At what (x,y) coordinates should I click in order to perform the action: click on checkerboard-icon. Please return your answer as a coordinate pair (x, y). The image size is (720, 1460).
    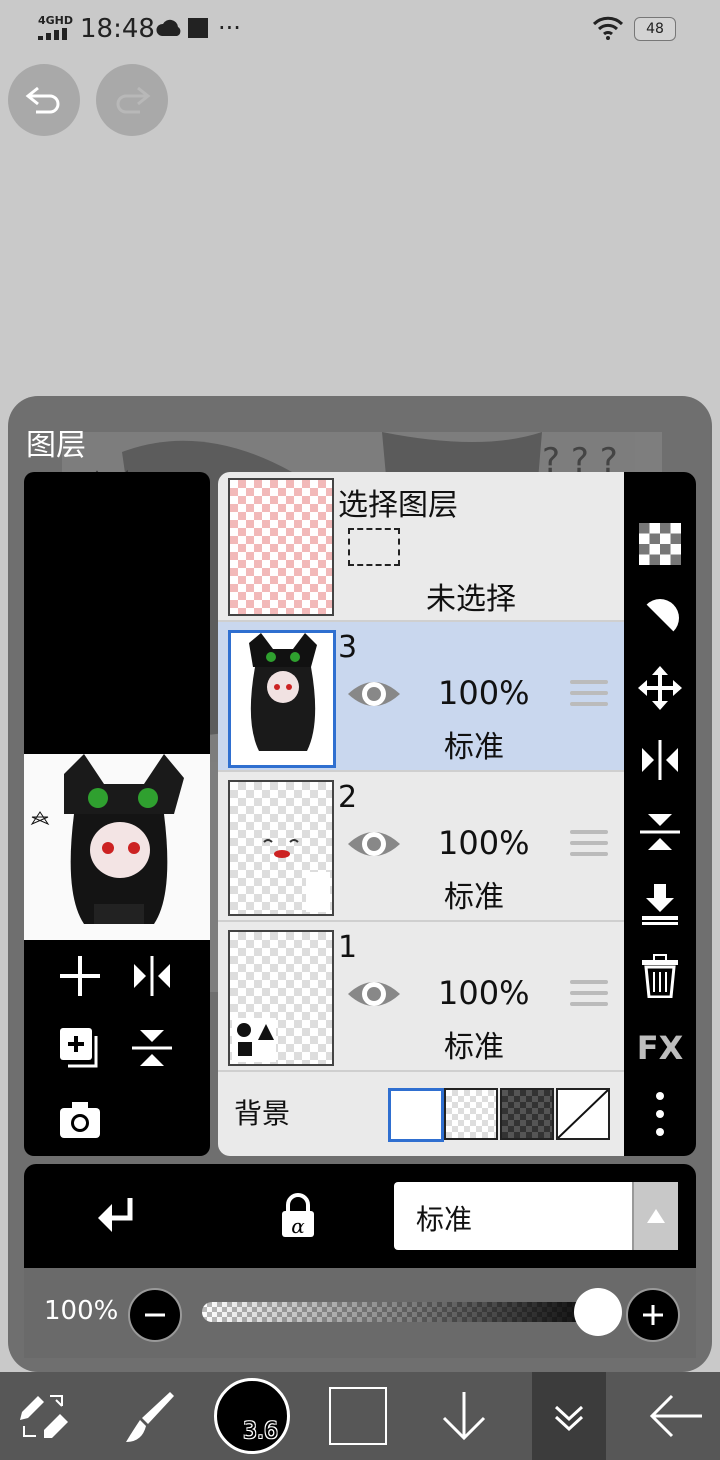
    Looking at the image, I should click on (660, 544).